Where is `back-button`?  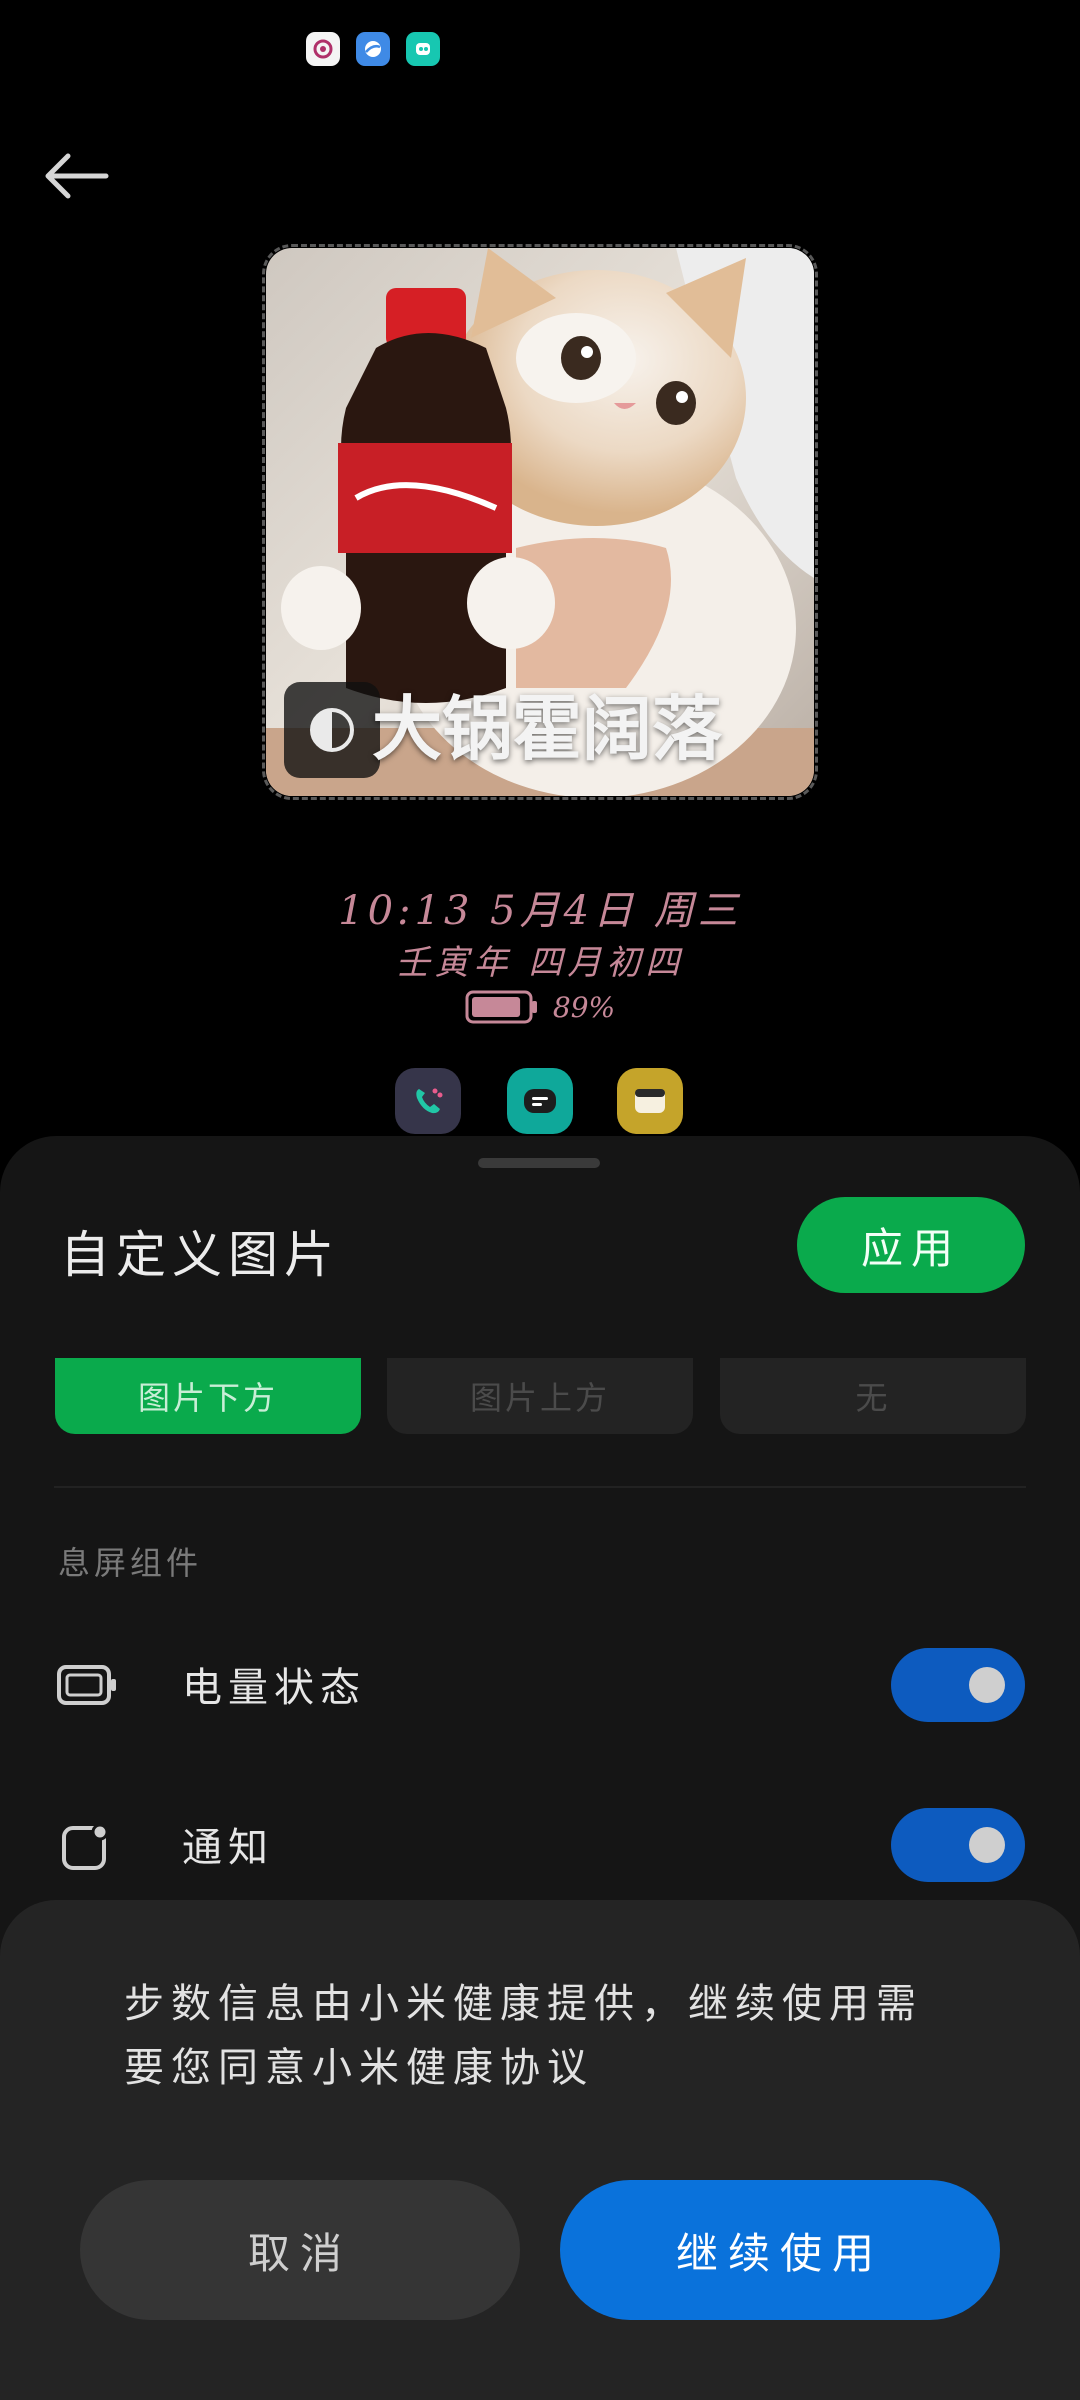 back-button is located at coordinates (77, 175).